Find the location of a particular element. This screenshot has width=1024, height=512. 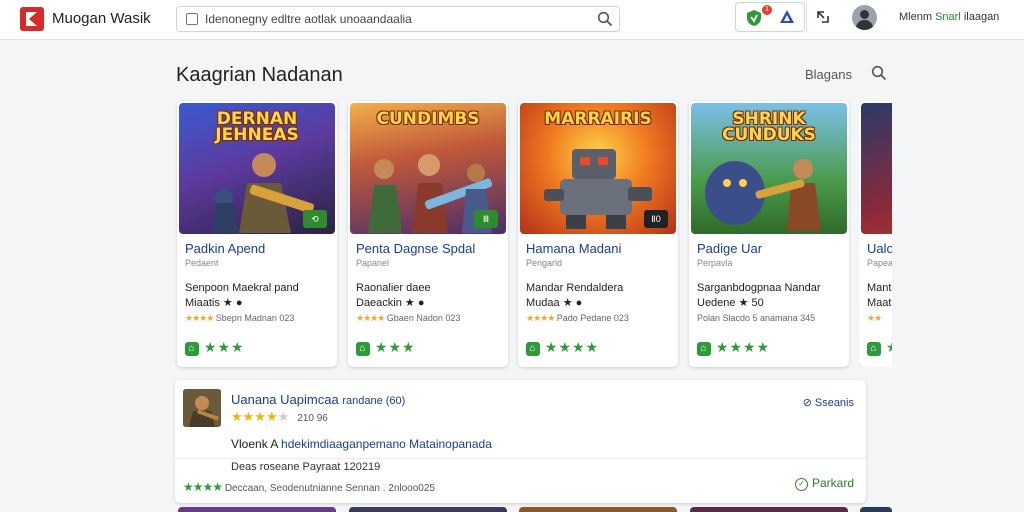

search-input is located at coordinates (395, 19).